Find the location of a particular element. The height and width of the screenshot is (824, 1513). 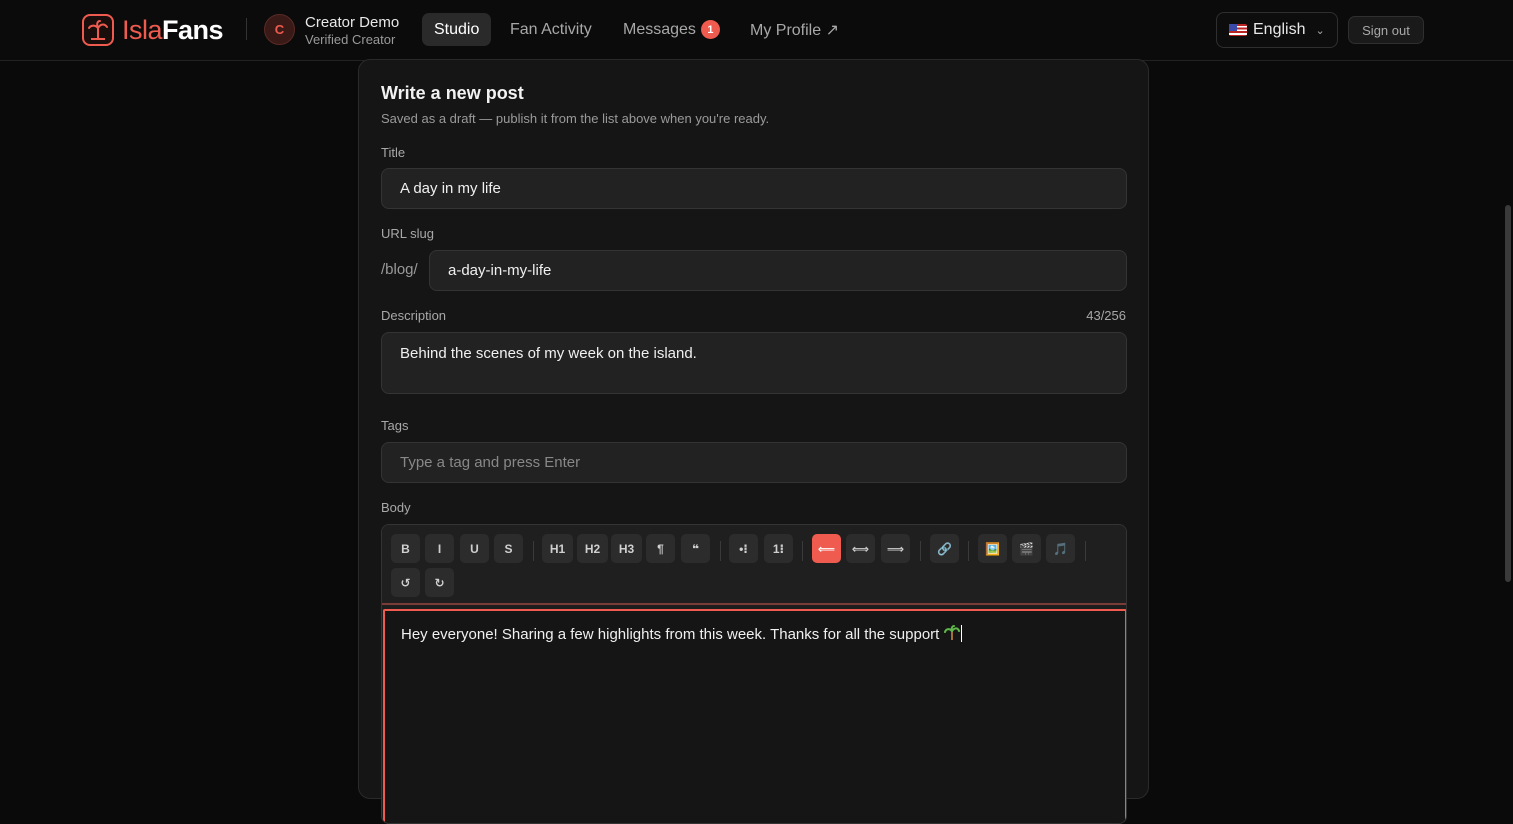

nav-studio: Studio is located at coordinates (457, 29).